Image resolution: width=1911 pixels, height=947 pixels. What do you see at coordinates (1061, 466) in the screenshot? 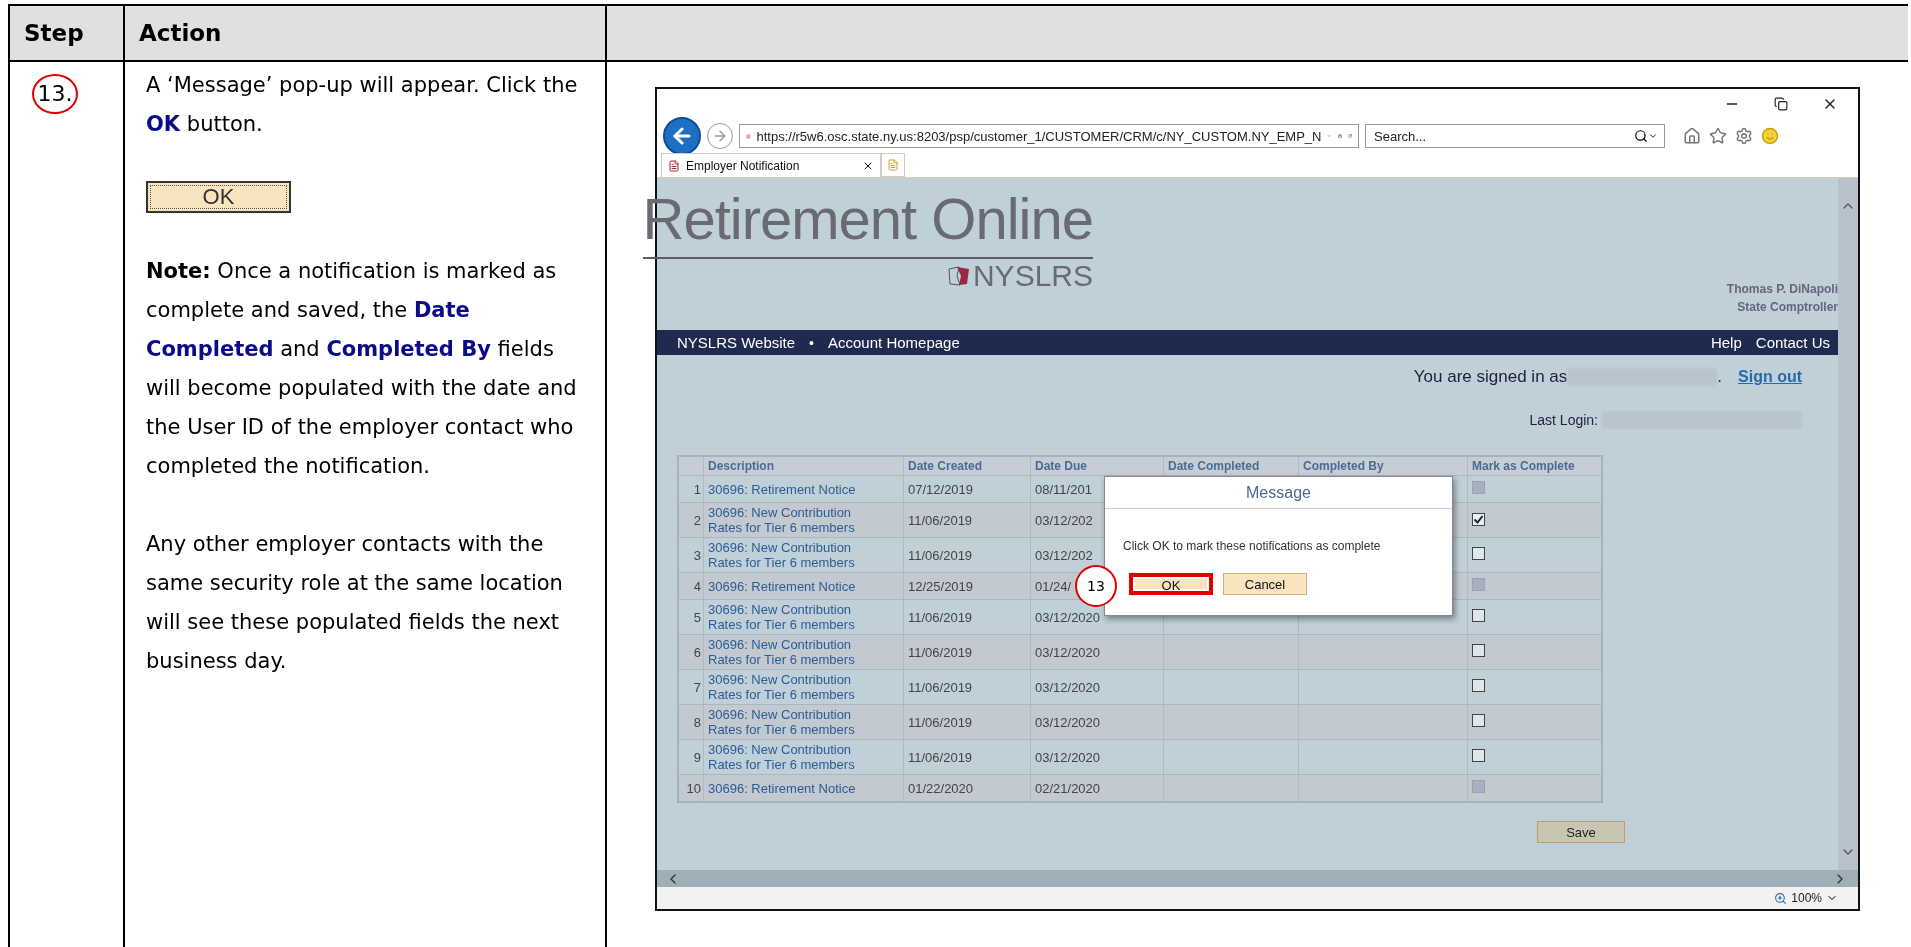
I see `column-header: Date Due` at bounding box center [1061, 466].